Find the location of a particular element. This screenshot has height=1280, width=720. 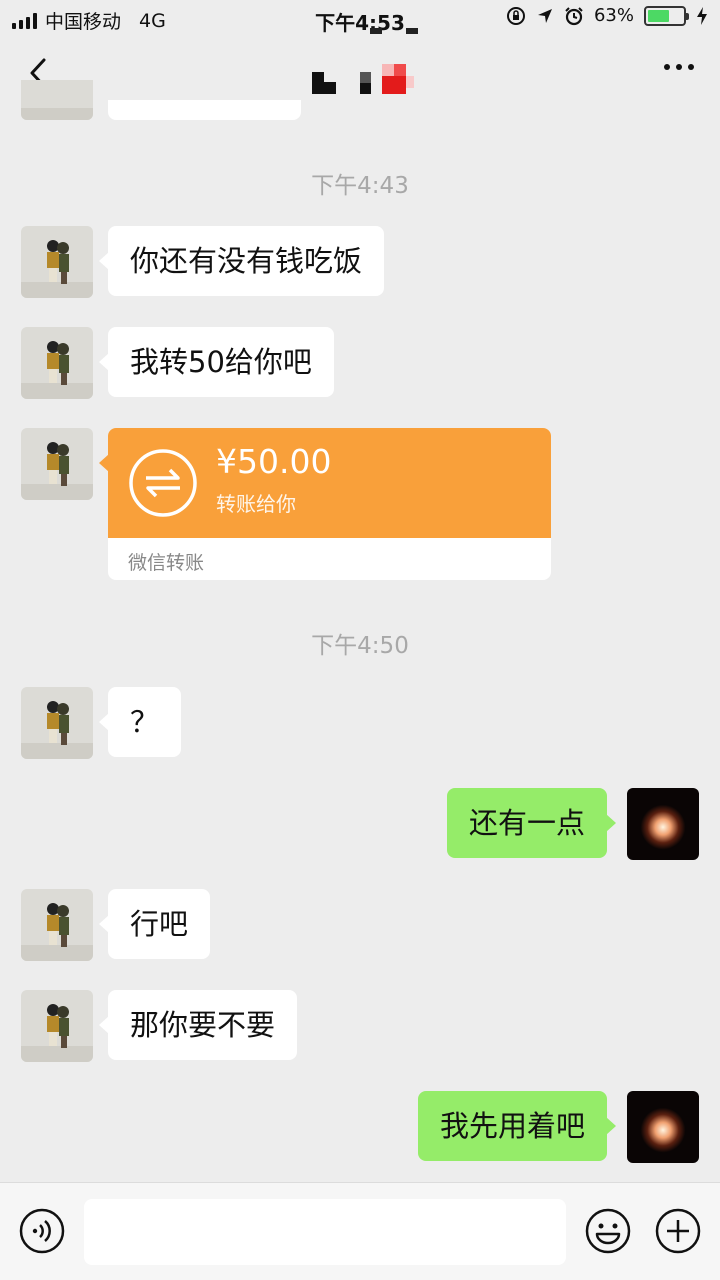

location-icon is located at coordinates (544, 16).